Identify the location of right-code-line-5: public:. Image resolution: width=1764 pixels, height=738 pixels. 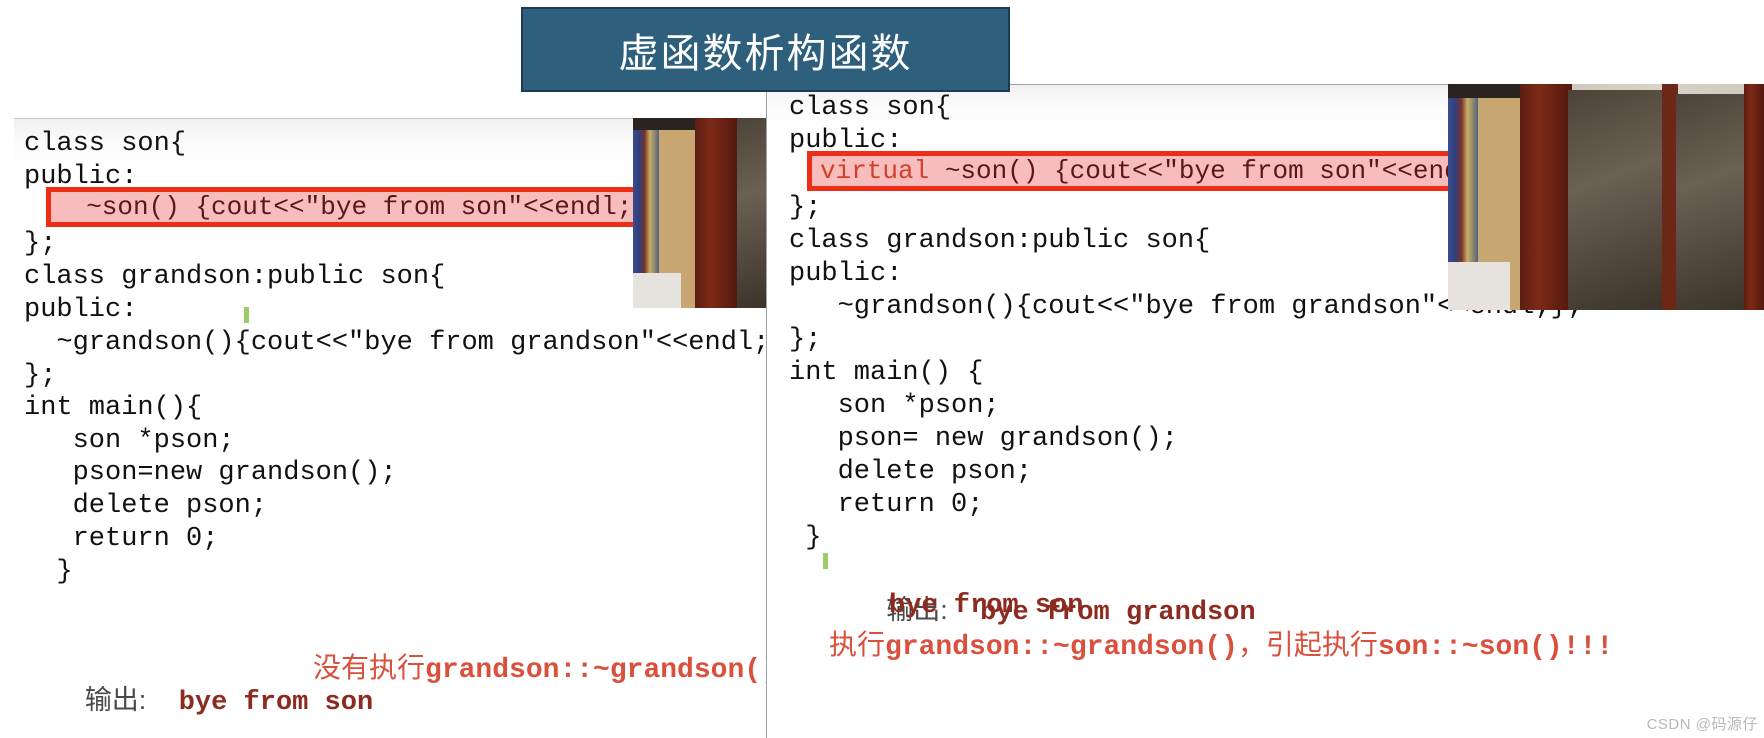
(846, 274).